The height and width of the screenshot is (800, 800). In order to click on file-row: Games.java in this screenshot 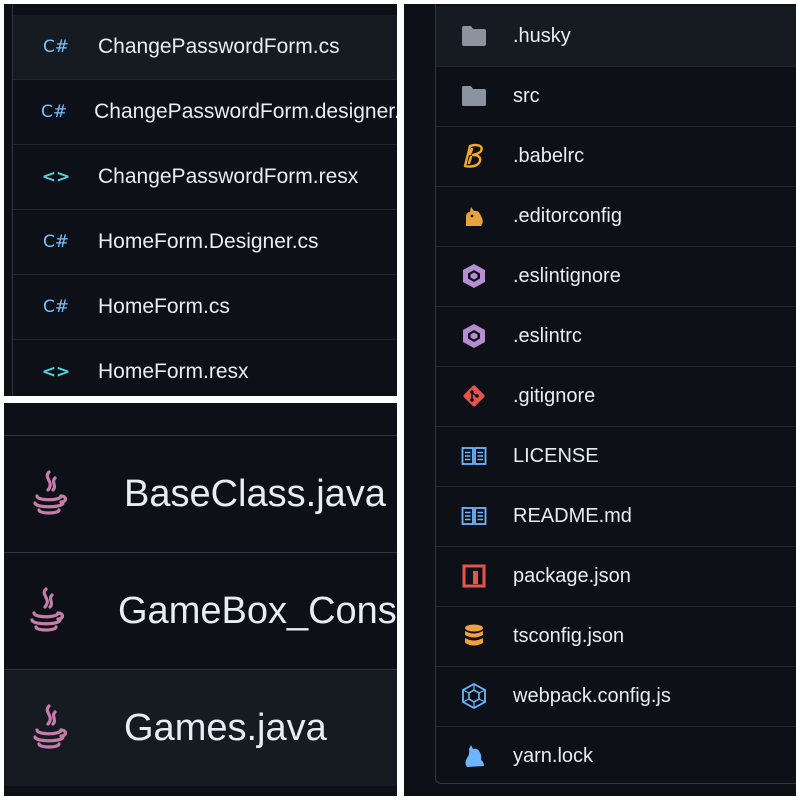, I will do `click(200, 728)`.